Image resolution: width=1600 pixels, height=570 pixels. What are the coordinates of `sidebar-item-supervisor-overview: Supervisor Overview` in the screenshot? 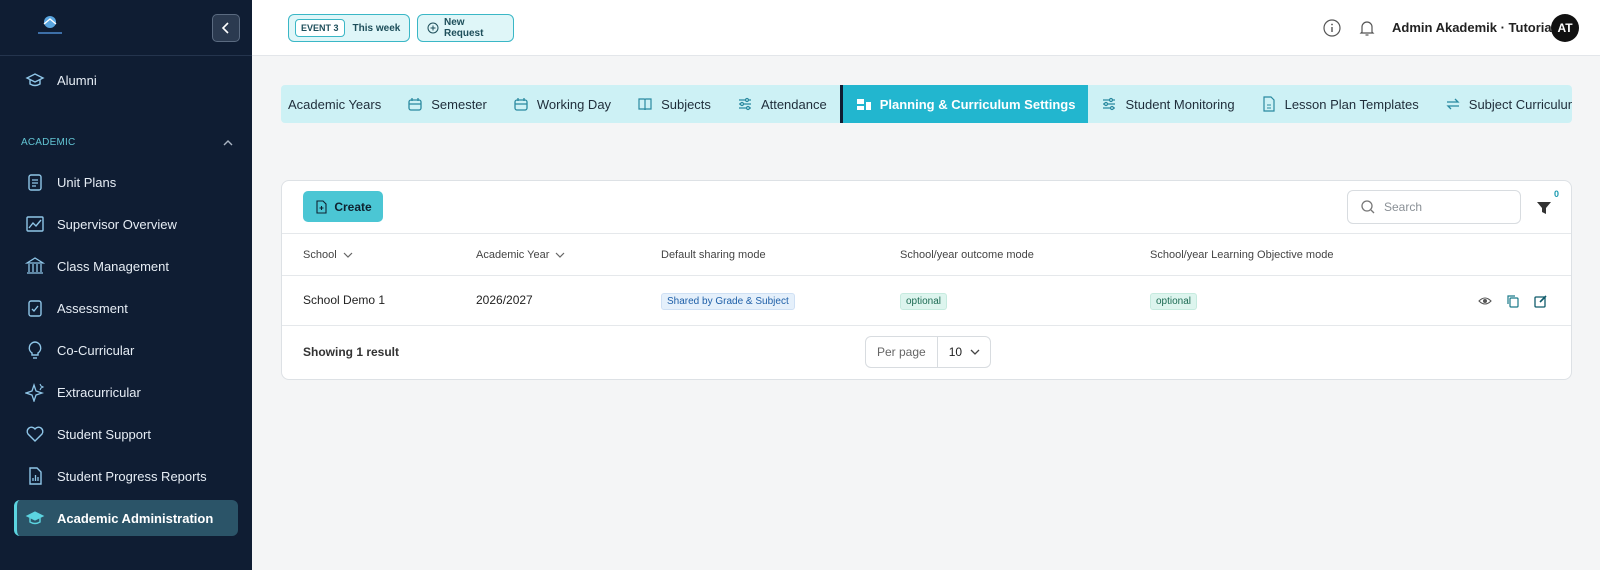 It's located at (126, 224).